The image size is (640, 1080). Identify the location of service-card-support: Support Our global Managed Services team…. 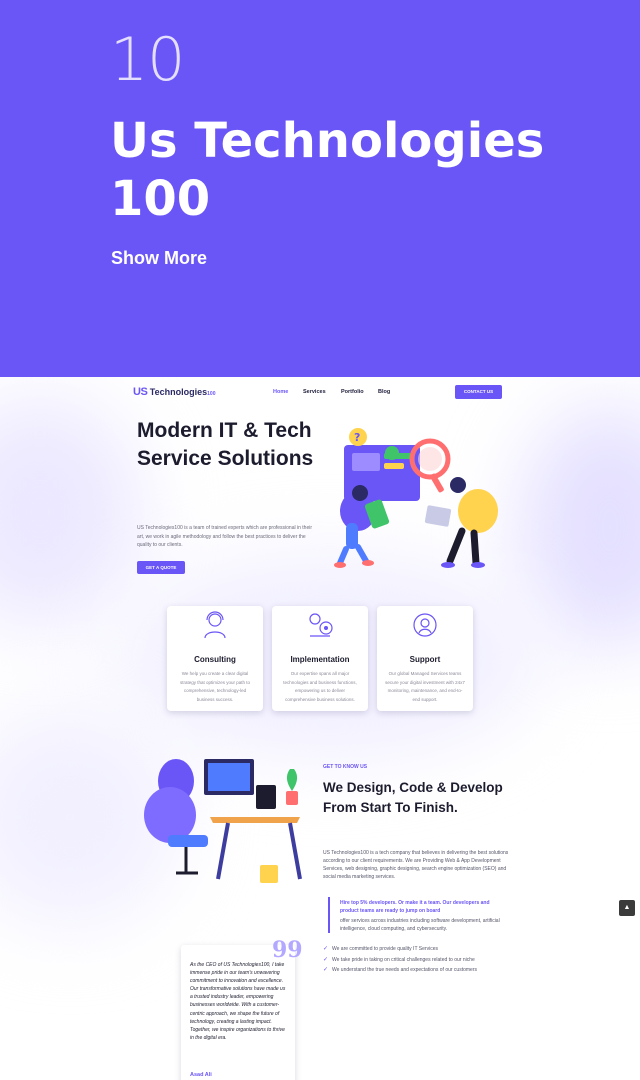
(425, 658).